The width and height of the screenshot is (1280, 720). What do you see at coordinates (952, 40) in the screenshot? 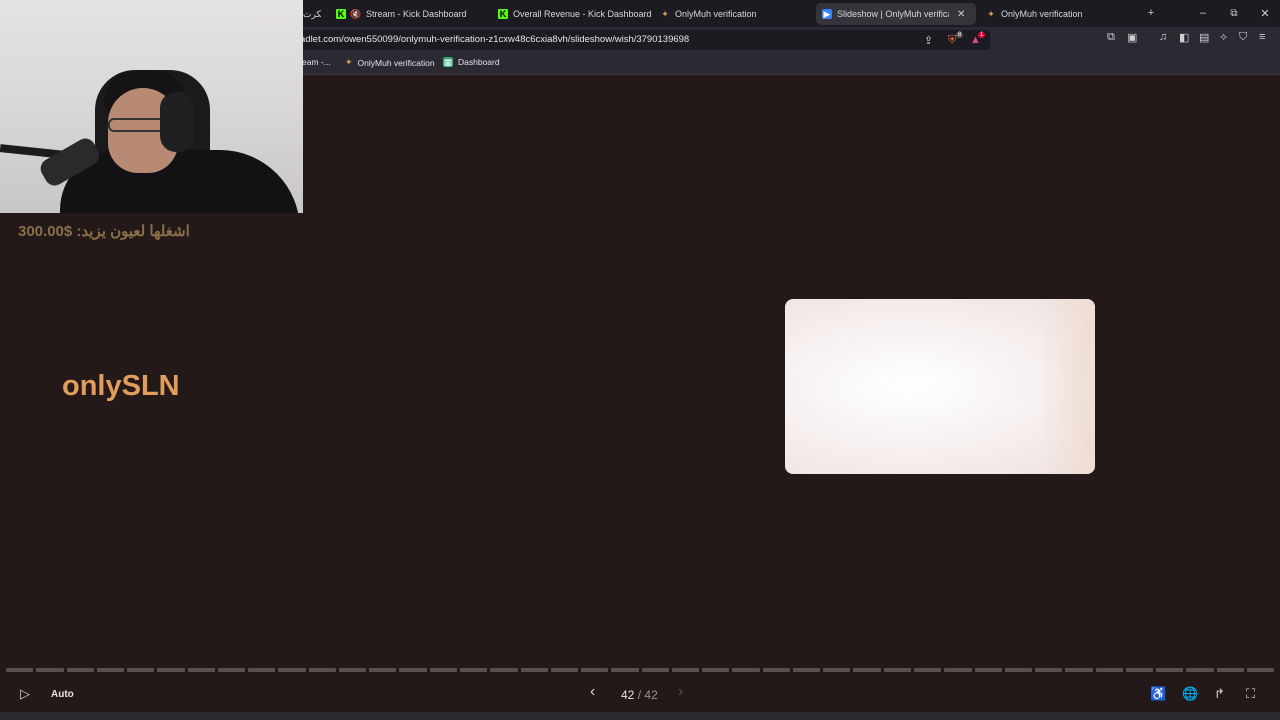
I see `brave-shield-icon: ⛨` at bounding box center [952, 40].